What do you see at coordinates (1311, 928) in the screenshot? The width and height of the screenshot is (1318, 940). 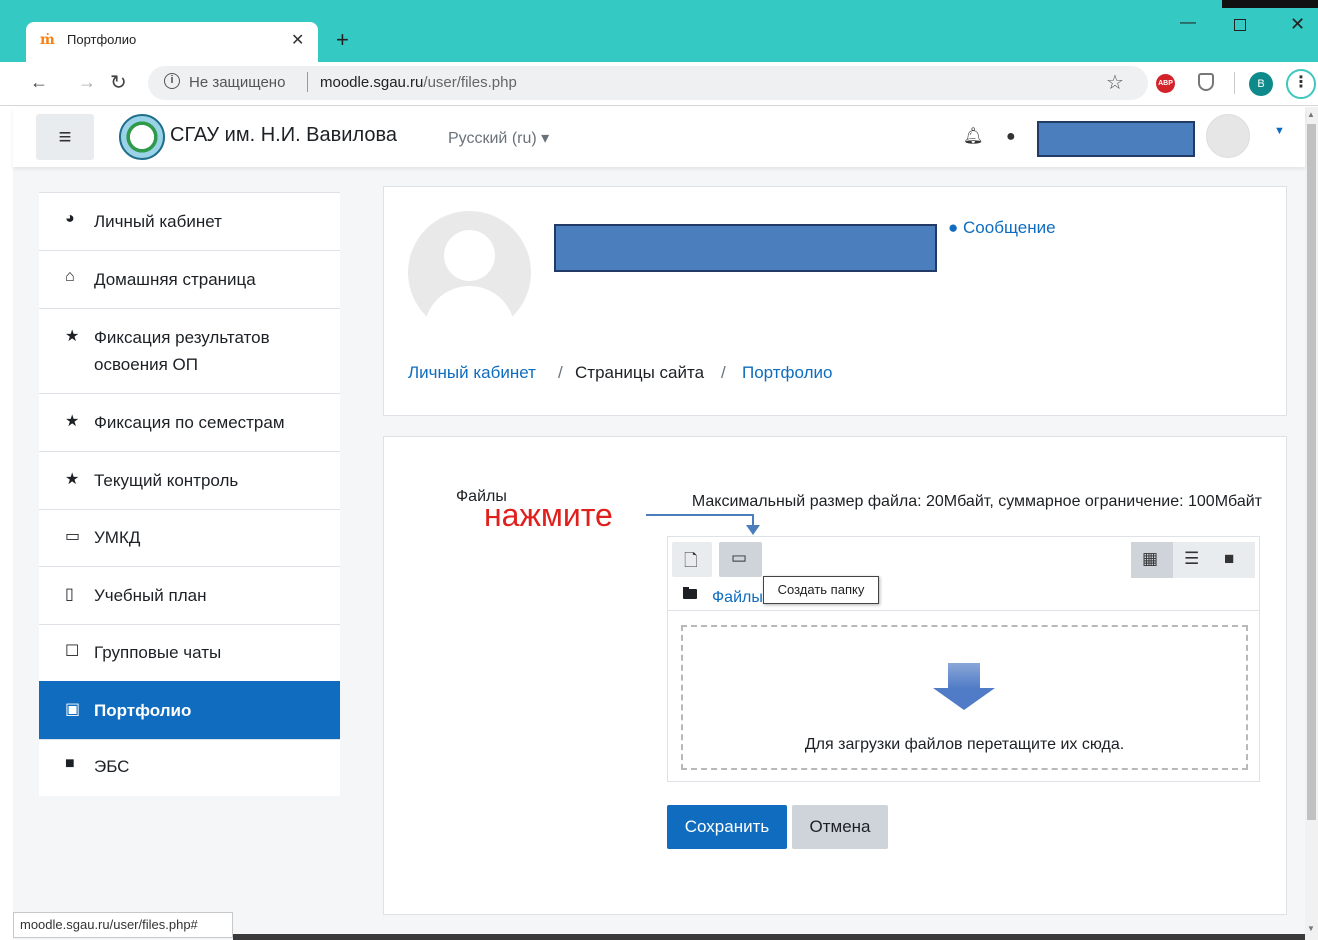 I see `scroll-down-icon: ▼` at bounding box center [1311, 928].